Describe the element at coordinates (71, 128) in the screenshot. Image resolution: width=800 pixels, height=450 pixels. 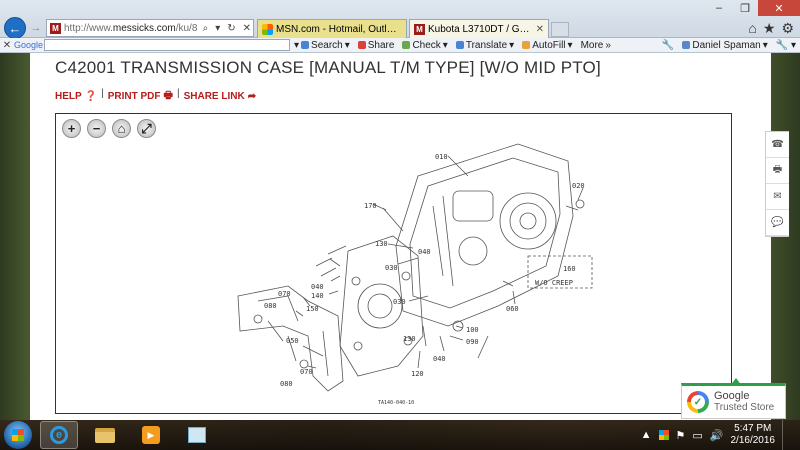
I see `zoom-in-button: +` at that location.